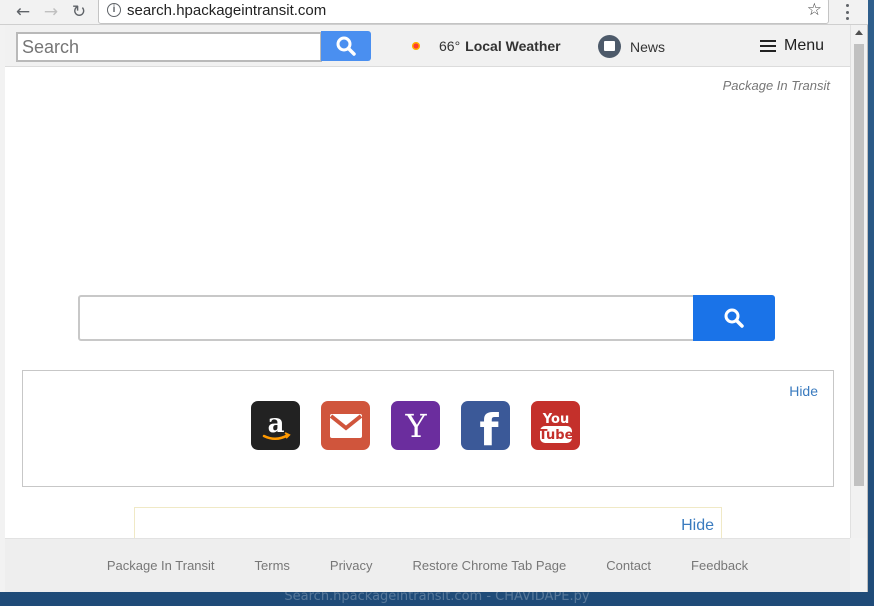 The height and width of the screenshot is (606, 874). I want to click on main-search-button, so click(734, 318).